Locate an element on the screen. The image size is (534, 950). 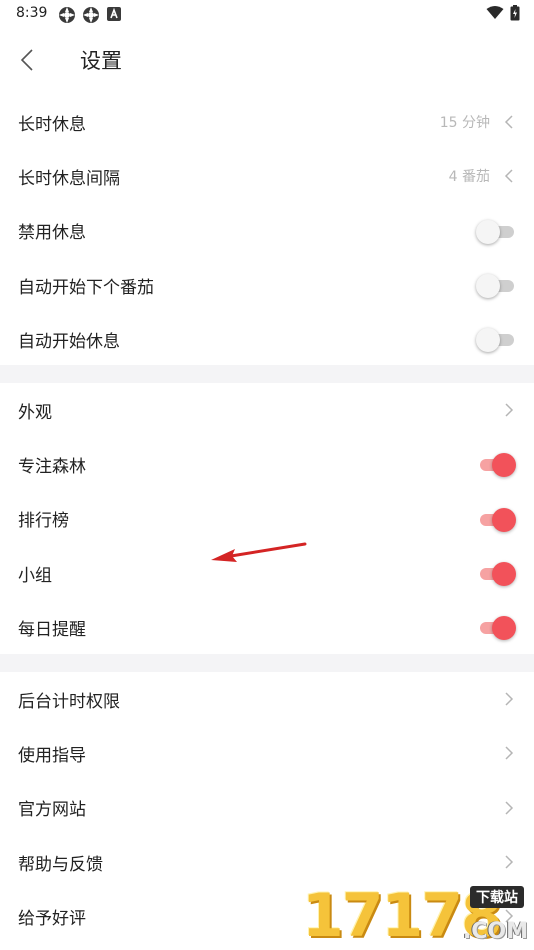
long-break-row: 长时休息 15 分钟 is located at coordinates (267, 122).